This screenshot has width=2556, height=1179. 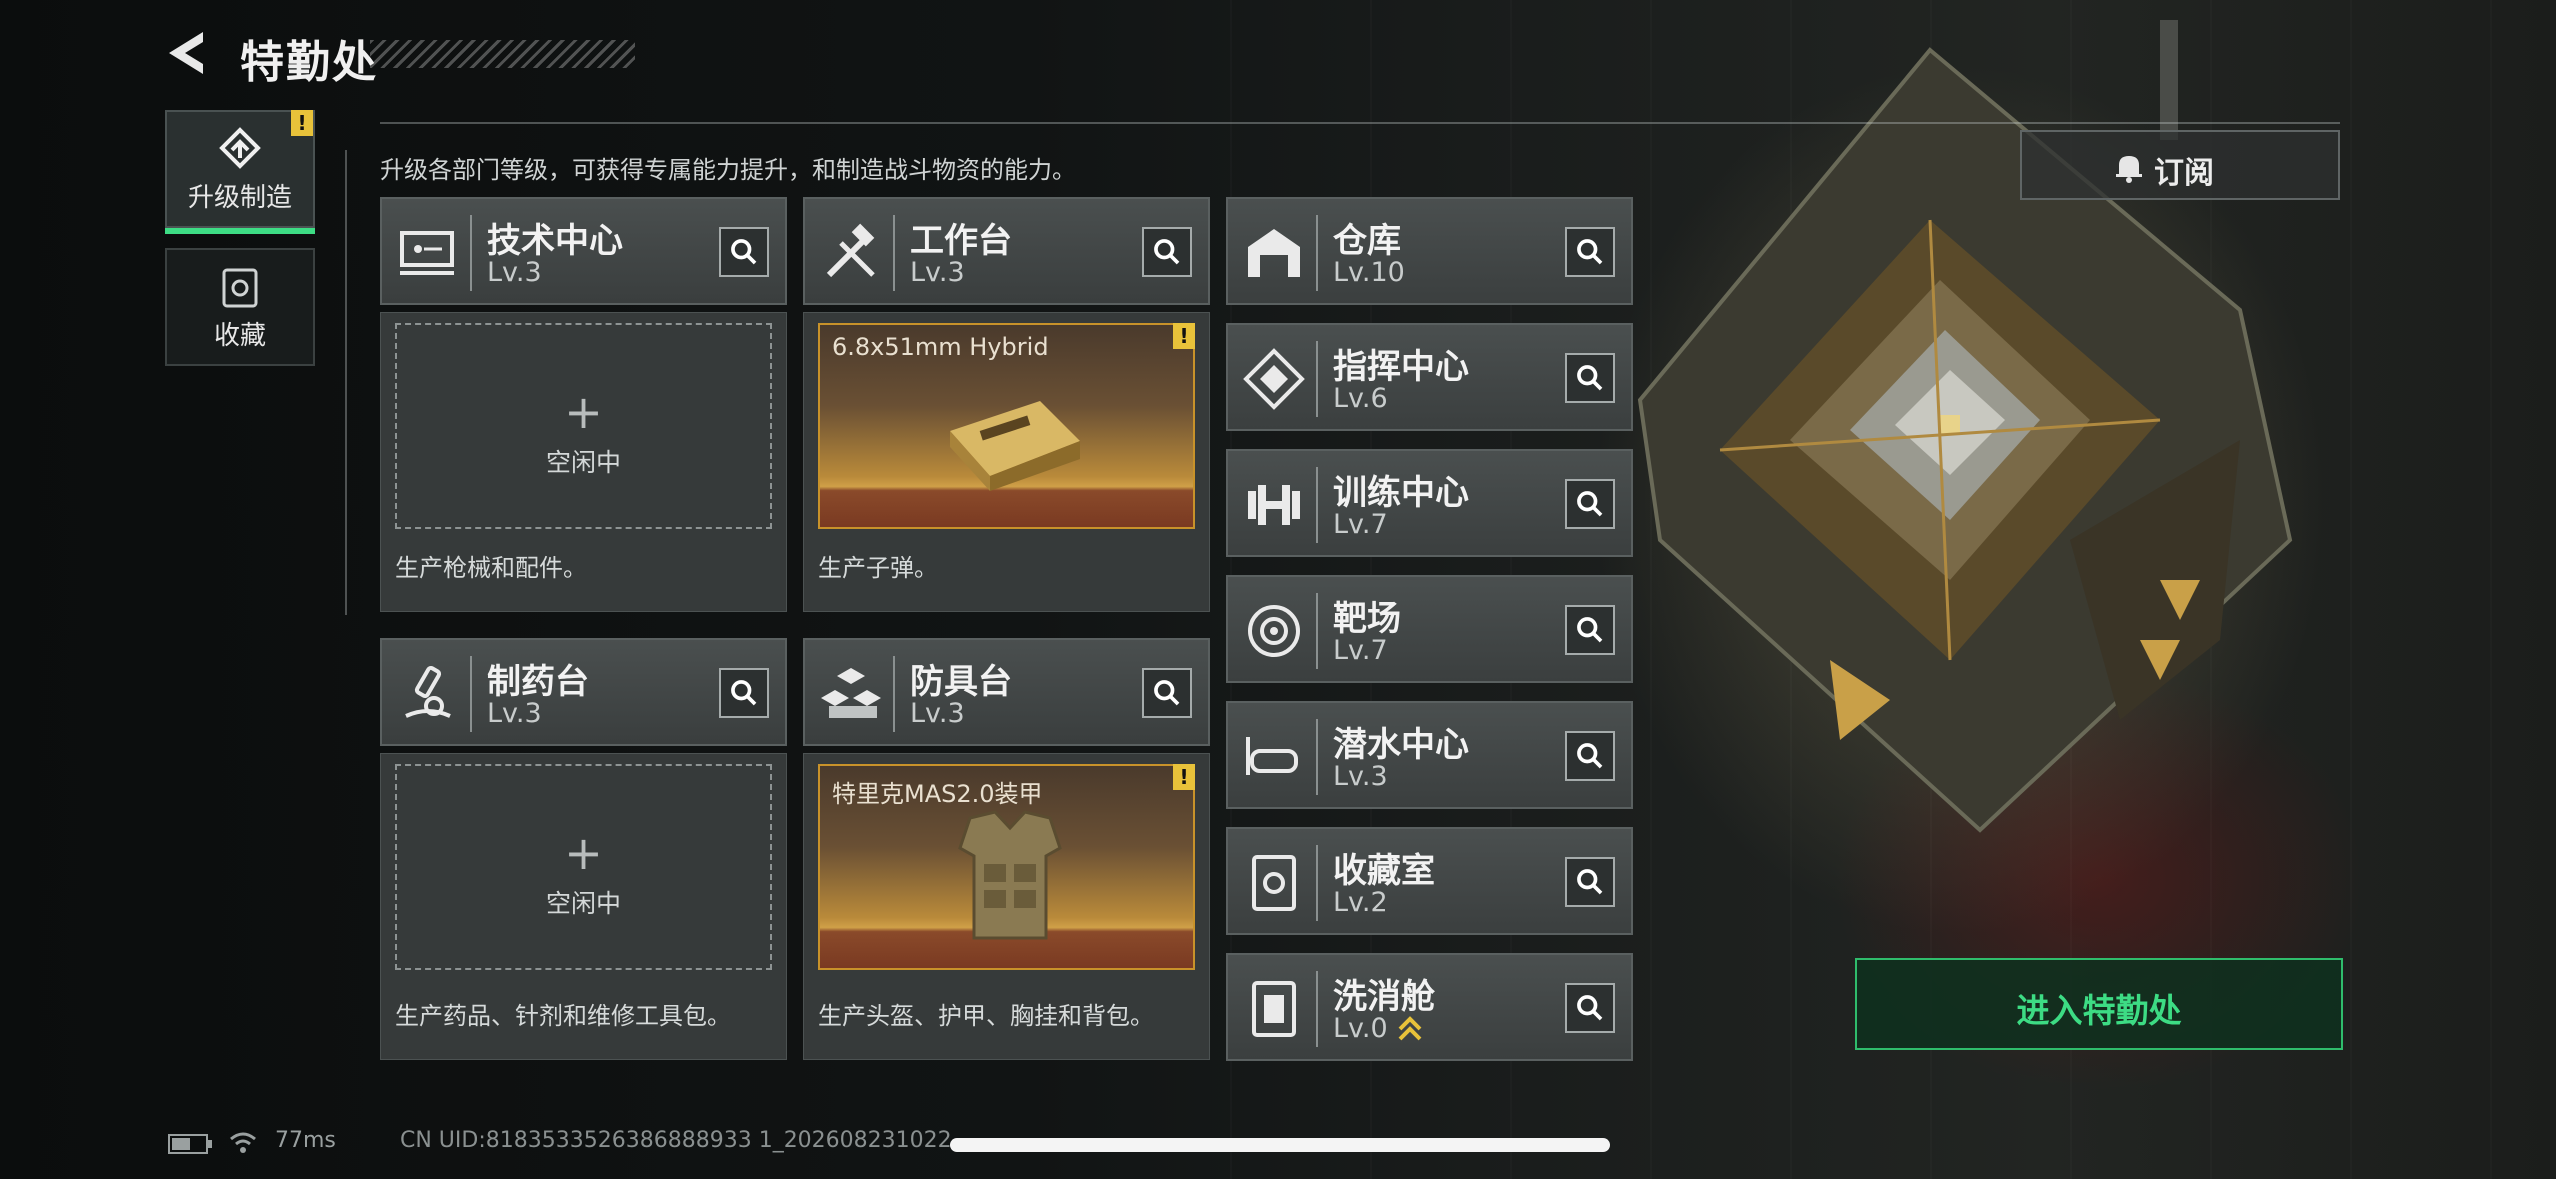 I want to click on enter-label: 进入特勤处, so click(x=2099, y=1010).